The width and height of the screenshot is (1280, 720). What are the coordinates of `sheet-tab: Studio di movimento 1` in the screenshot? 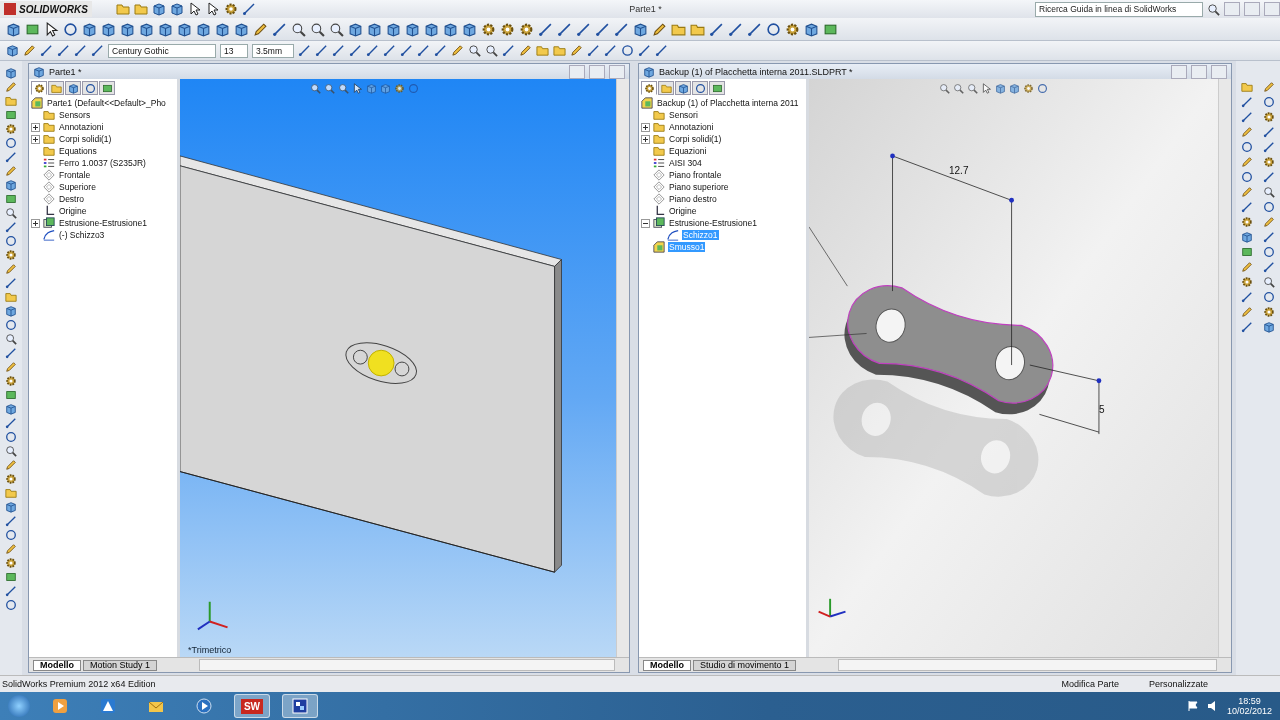 It's located at (745, 665).